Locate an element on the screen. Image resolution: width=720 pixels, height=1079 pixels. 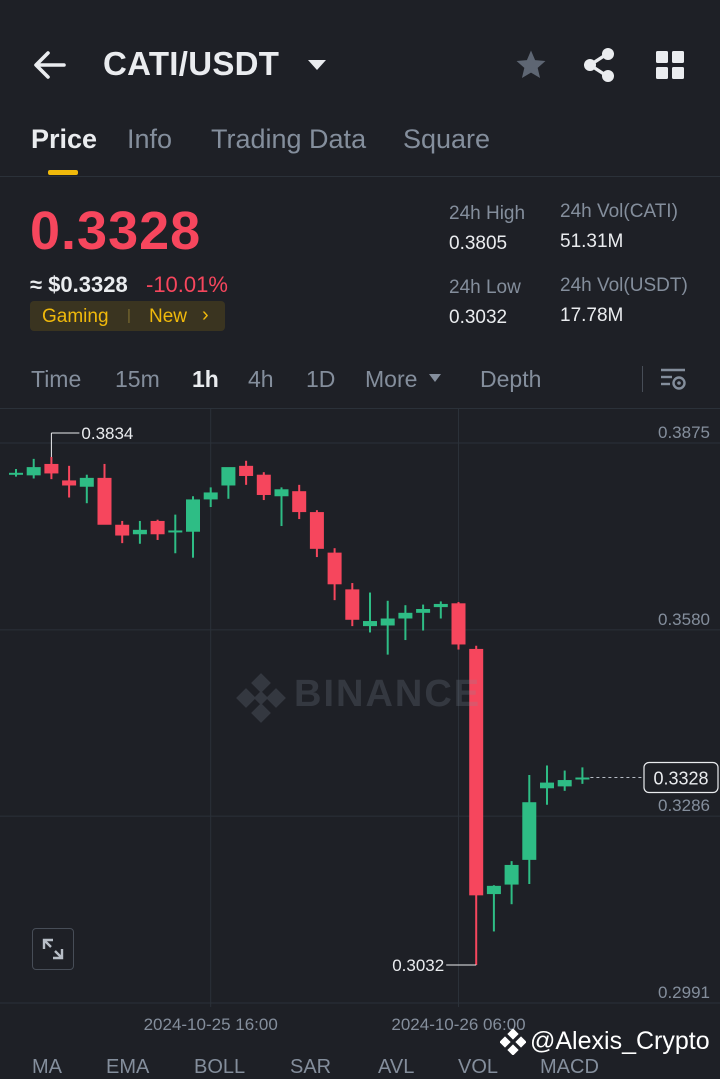
high-label: 24h High is located at coordinates (487, 213).